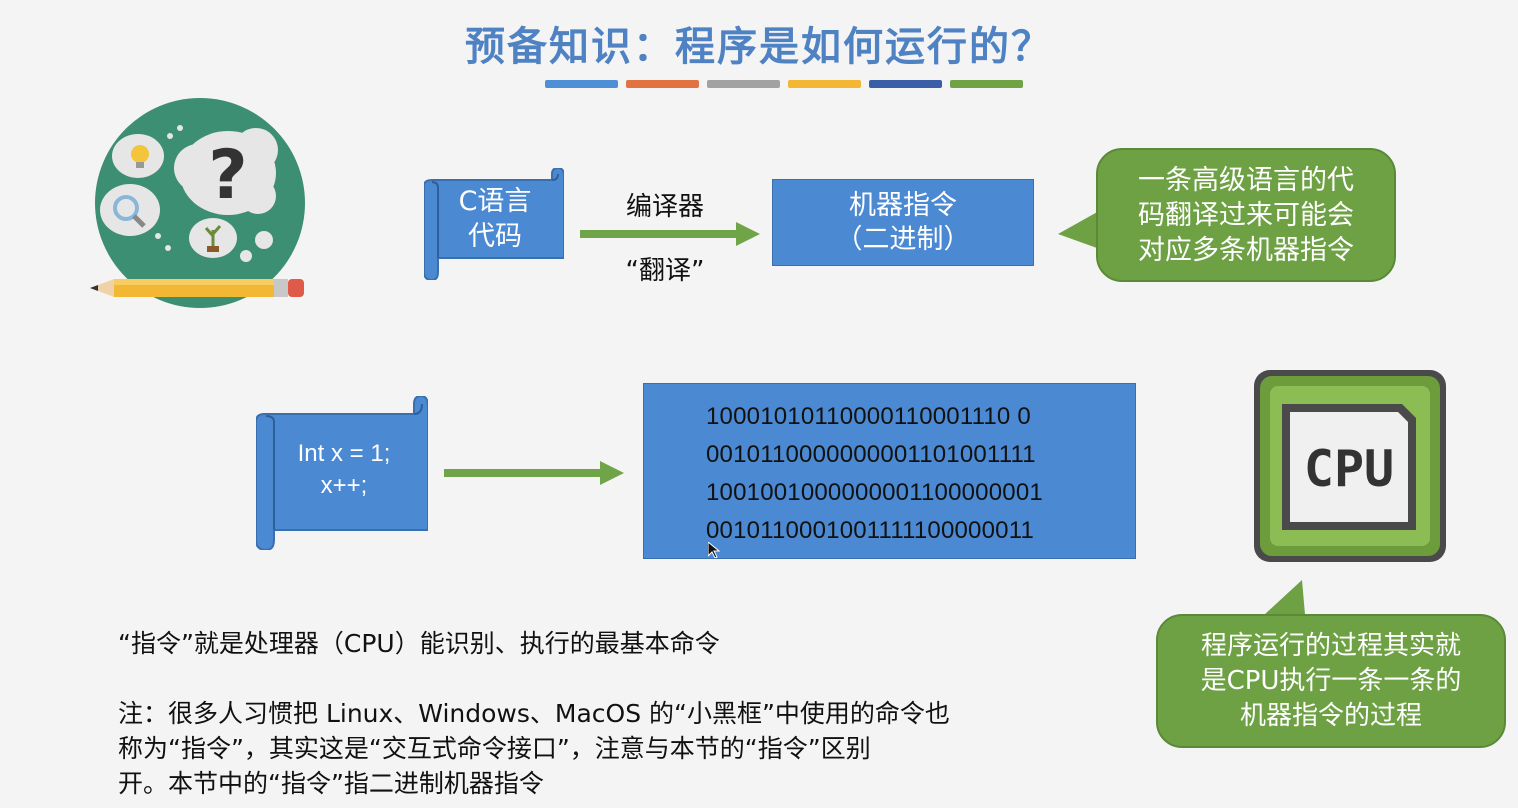 The image size is (1518, 808). Describe the element at coordinates (495, 201) in the screenshot. I see `c-source-line-1: C语言` at that location.